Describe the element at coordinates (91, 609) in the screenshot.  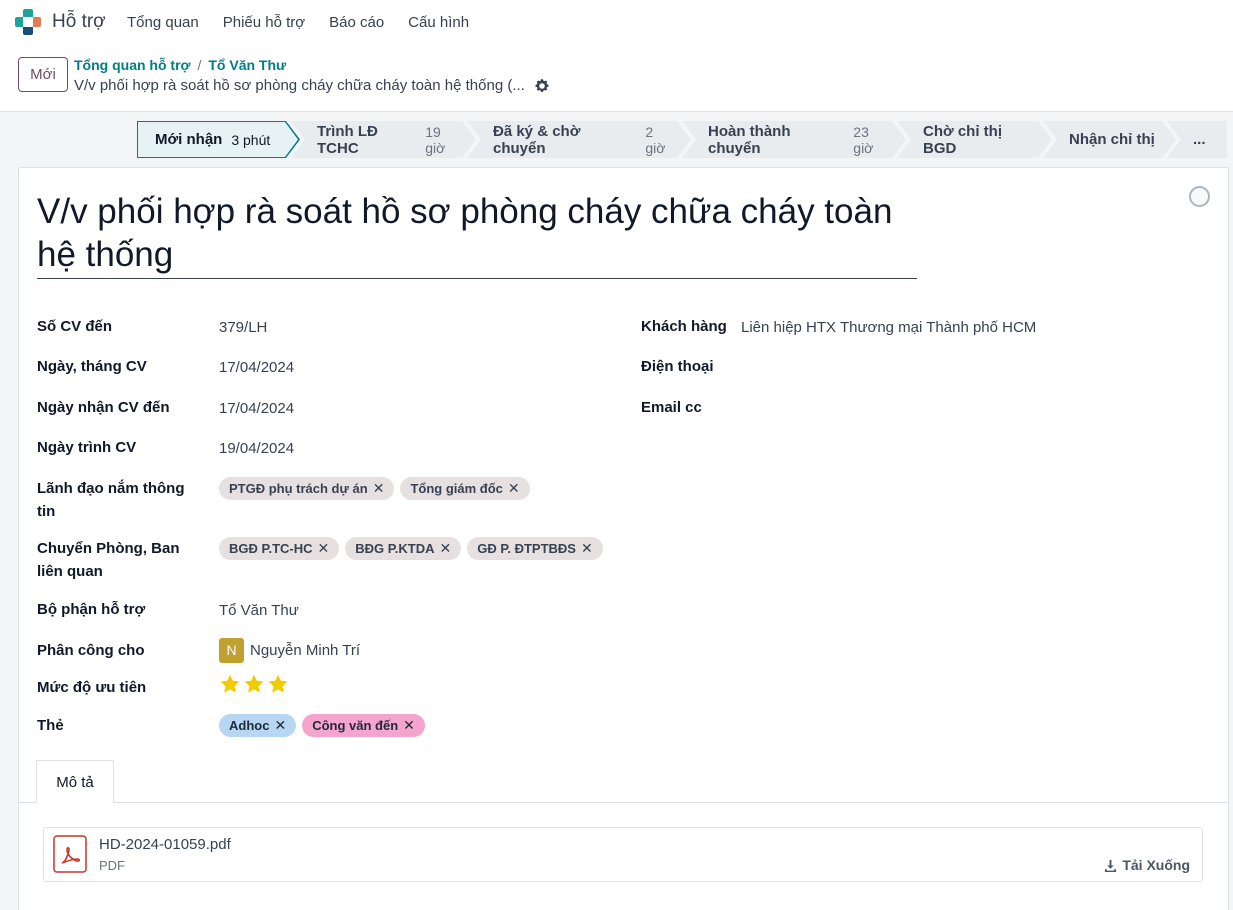
I see `bo-phan-label: Bộ phận hỗ trợ` at that location.